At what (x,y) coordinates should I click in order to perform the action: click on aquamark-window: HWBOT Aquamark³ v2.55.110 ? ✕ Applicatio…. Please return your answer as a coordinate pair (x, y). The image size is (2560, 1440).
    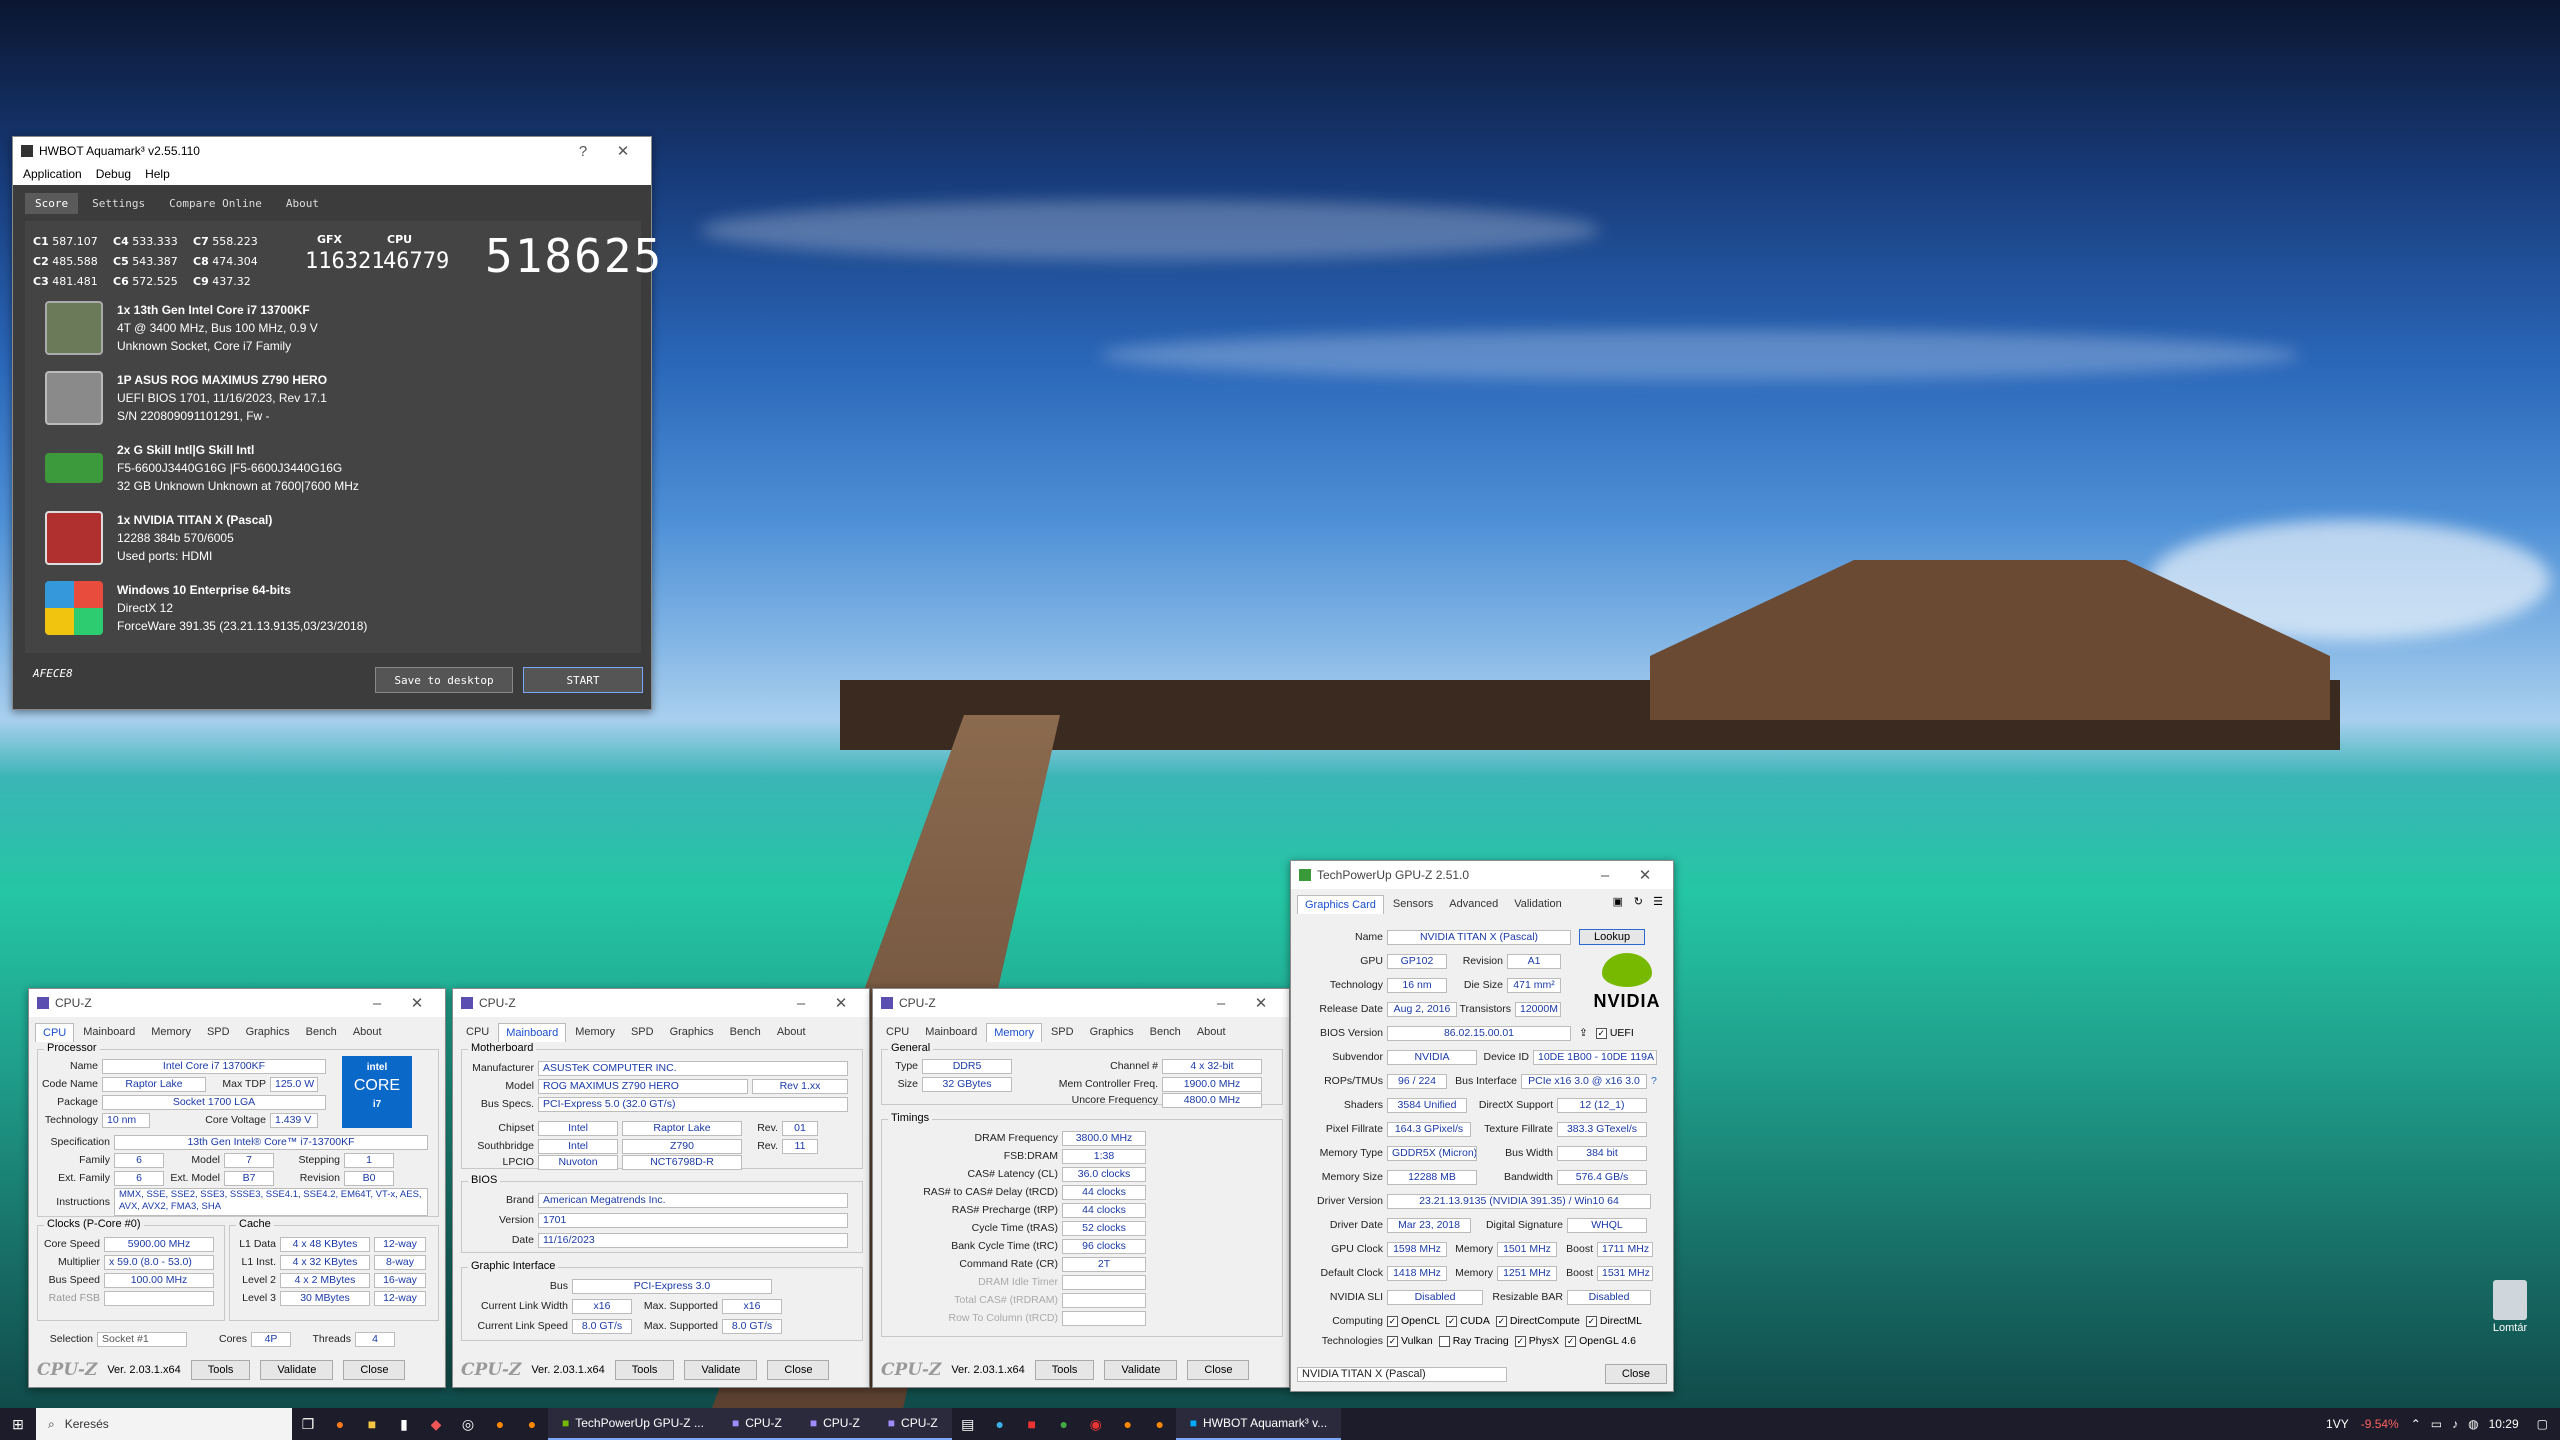
    Looking at the image, I should click on (336, 423).